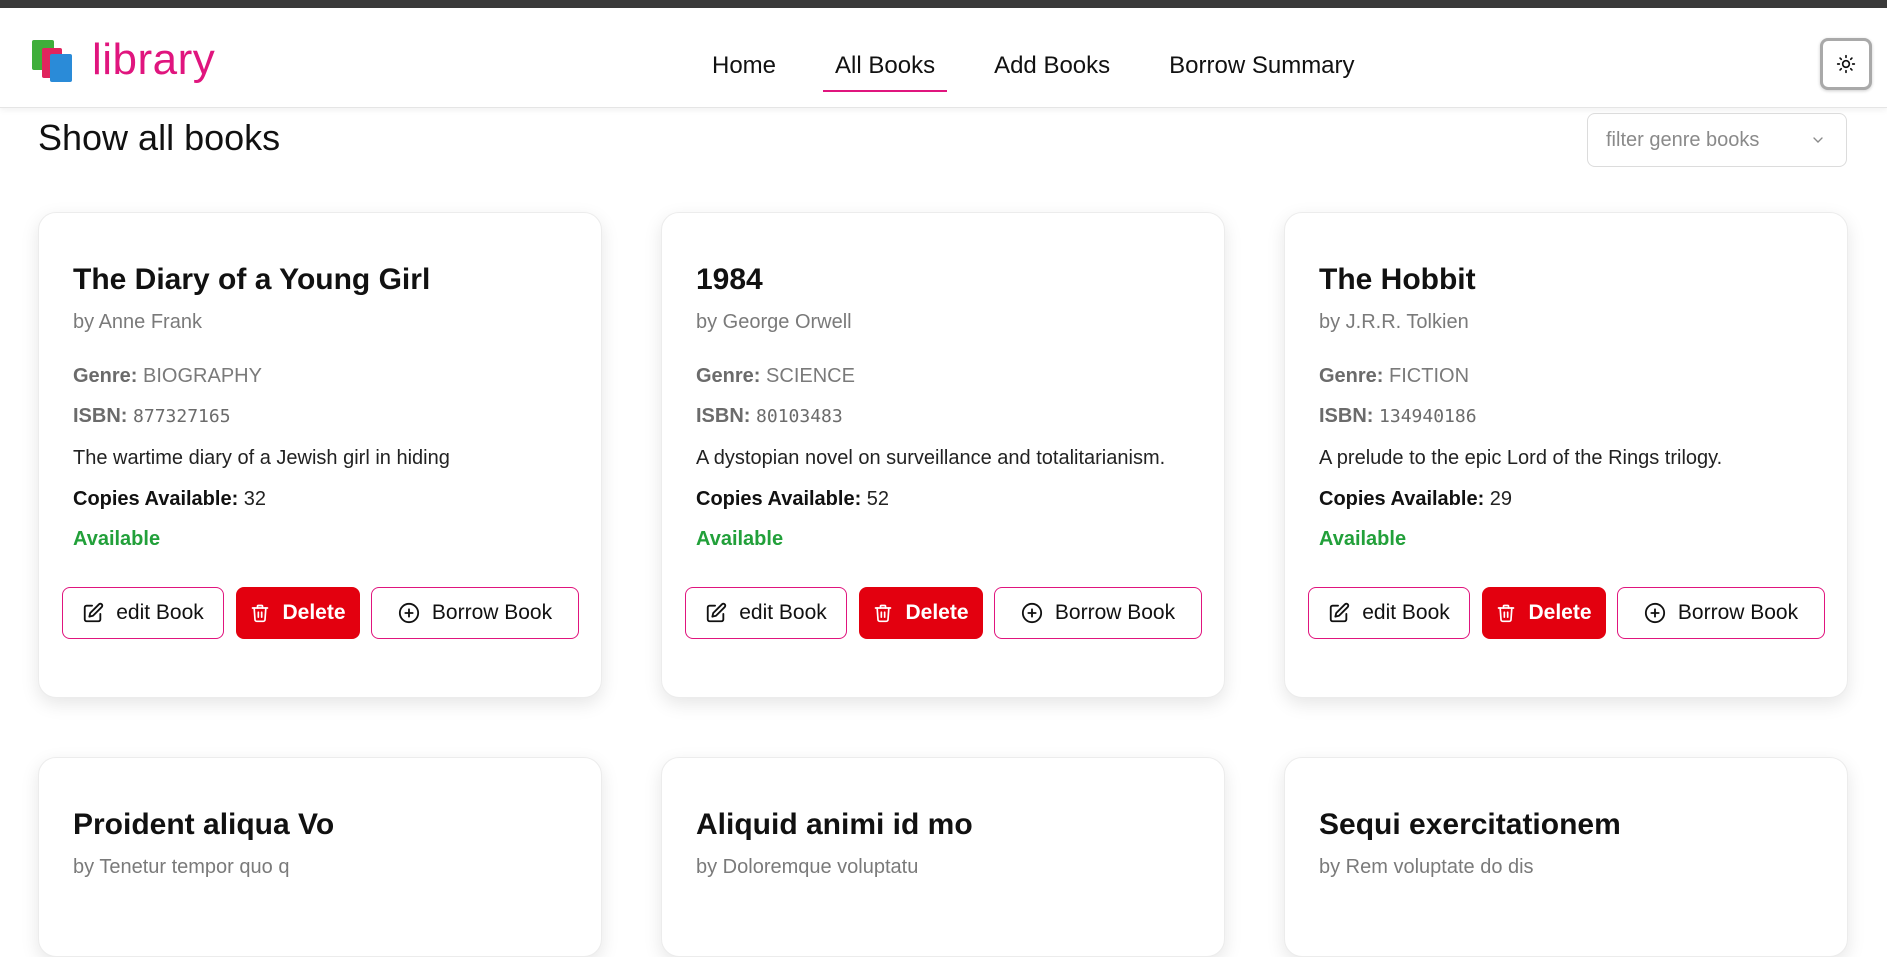 The width and height of the screenshot is (1887, 957). What do you see at coordinates (1818, 140) in the screenshot?
I see `chevron-down-icon` at bounding box center [1818, 140].